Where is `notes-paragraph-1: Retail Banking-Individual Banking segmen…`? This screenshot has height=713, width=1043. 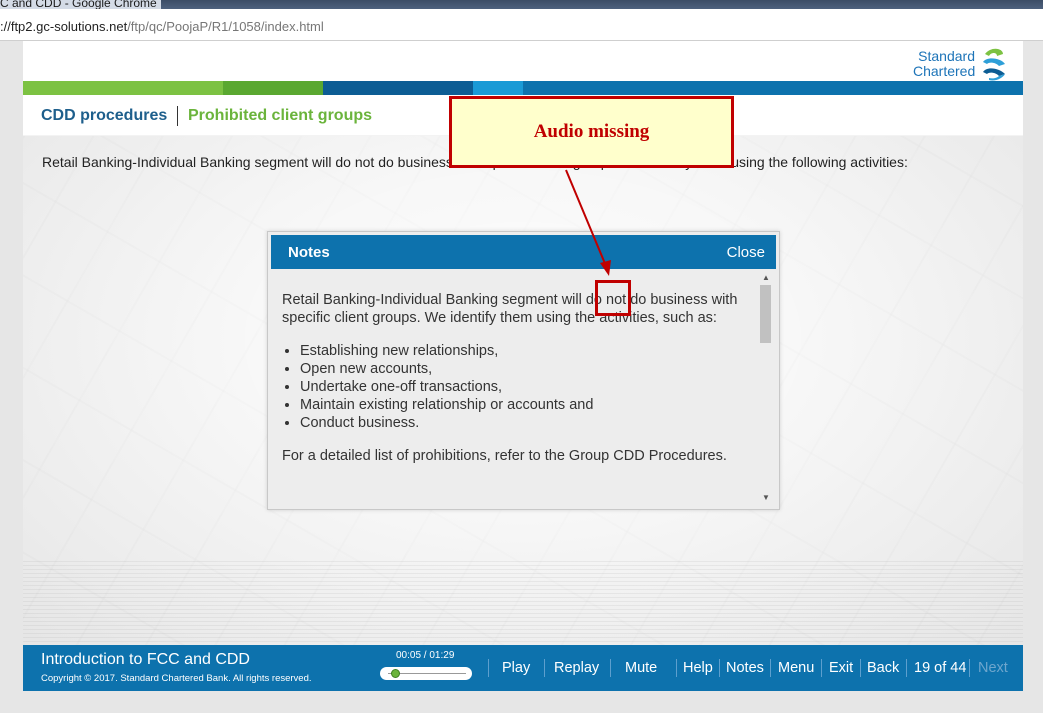
notes-paragraph-1: Retail Banking-Individual Banking segmen… is located at coordinates (510, 309).